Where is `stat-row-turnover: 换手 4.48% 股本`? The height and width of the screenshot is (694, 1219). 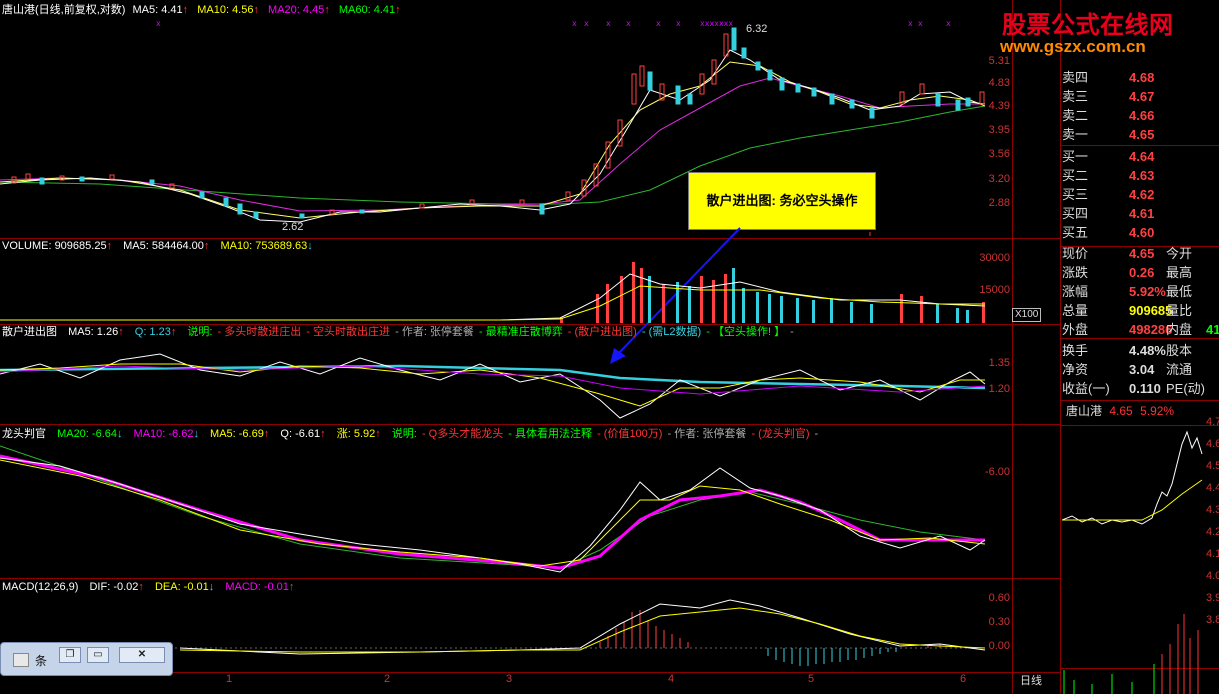 stat-row-turnover: 换手 4.48% 股本 is located at coordinates (1127, 350).